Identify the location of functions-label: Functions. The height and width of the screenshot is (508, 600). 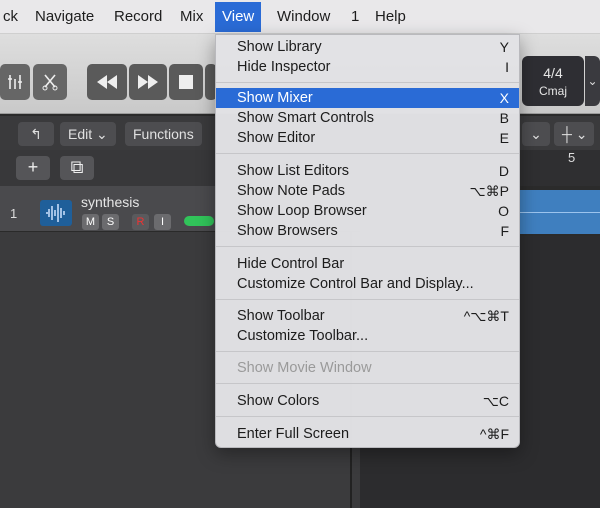
(163, 134).